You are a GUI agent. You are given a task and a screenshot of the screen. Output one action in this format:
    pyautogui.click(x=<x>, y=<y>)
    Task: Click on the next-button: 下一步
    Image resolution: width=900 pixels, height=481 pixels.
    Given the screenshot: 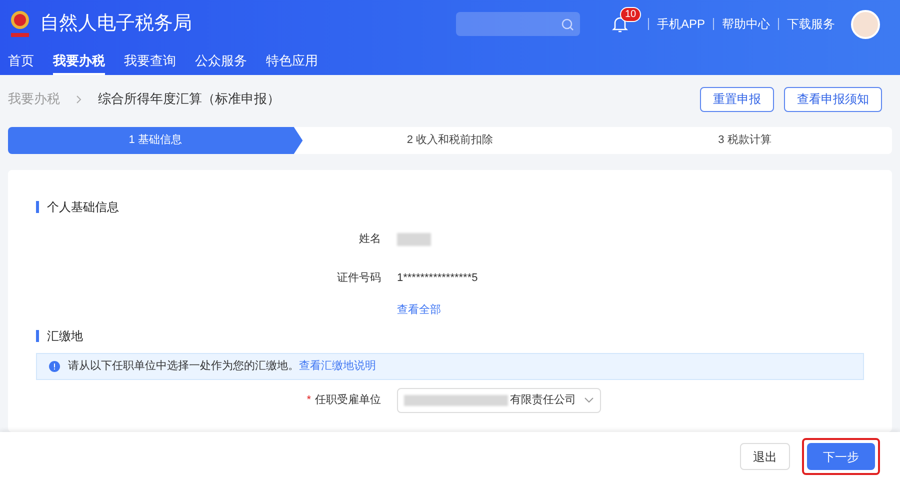 What is the action you would take?
    pyautogui.click(x=841, y=456)
    